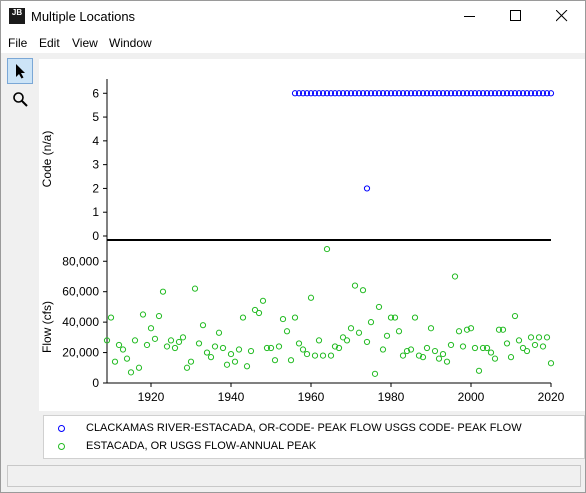 This screenshot has height=493, width=586. I want to click on code-y-tick-label: 3, so click(95, 165).